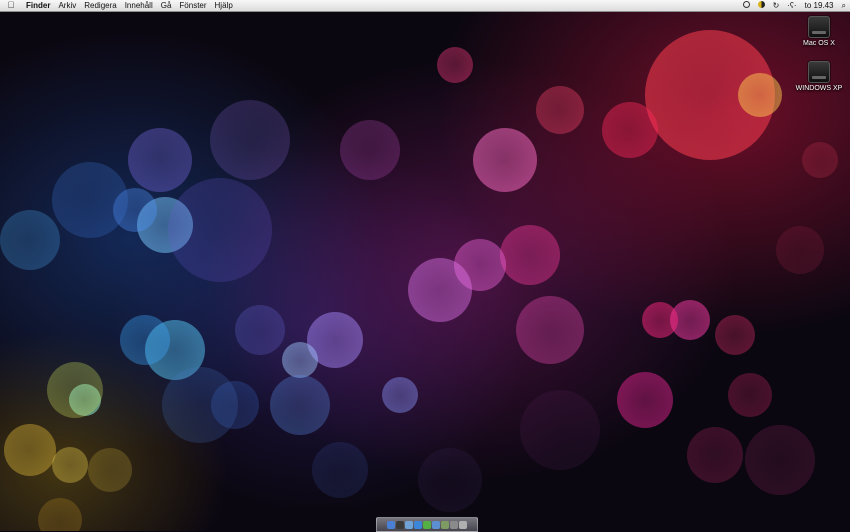 The image size is (850, 532). I want to click on spotlight-icon: ⌕, so click(844, 5).